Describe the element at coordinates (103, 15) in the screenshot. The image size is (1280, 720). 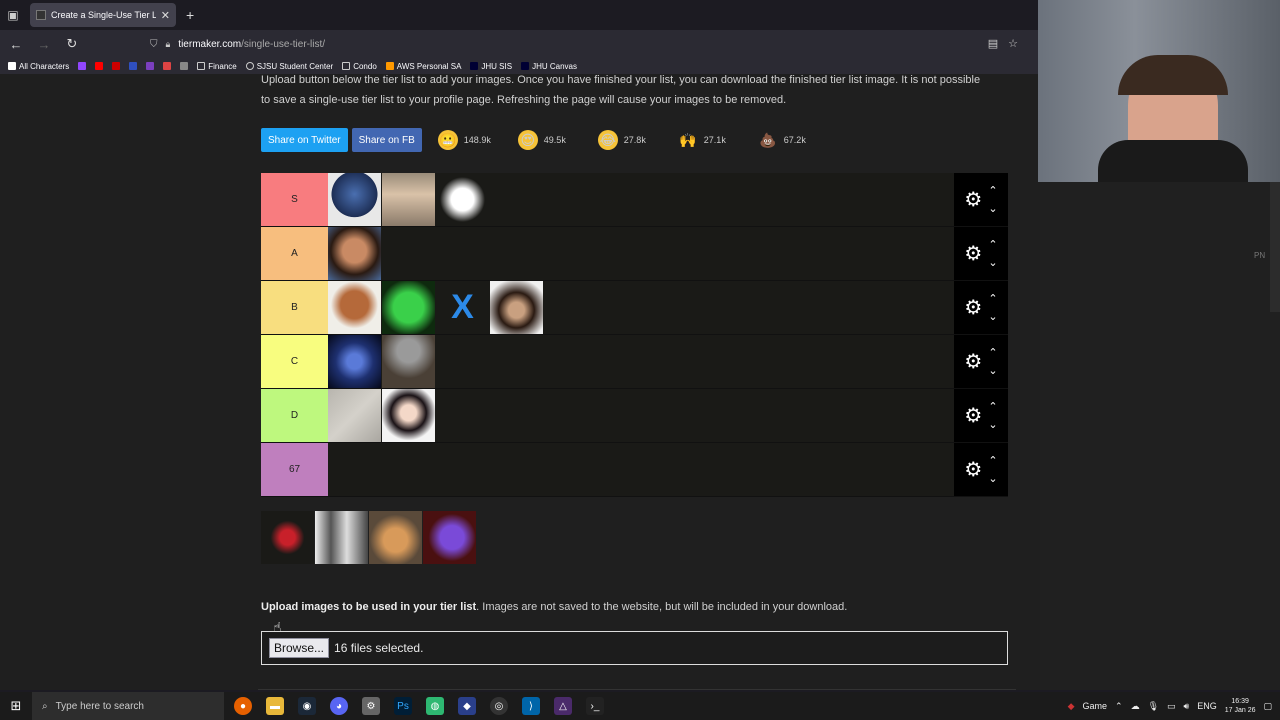
I see `active-tab: Create a Single-Use Tier List (F ✕` at that location.